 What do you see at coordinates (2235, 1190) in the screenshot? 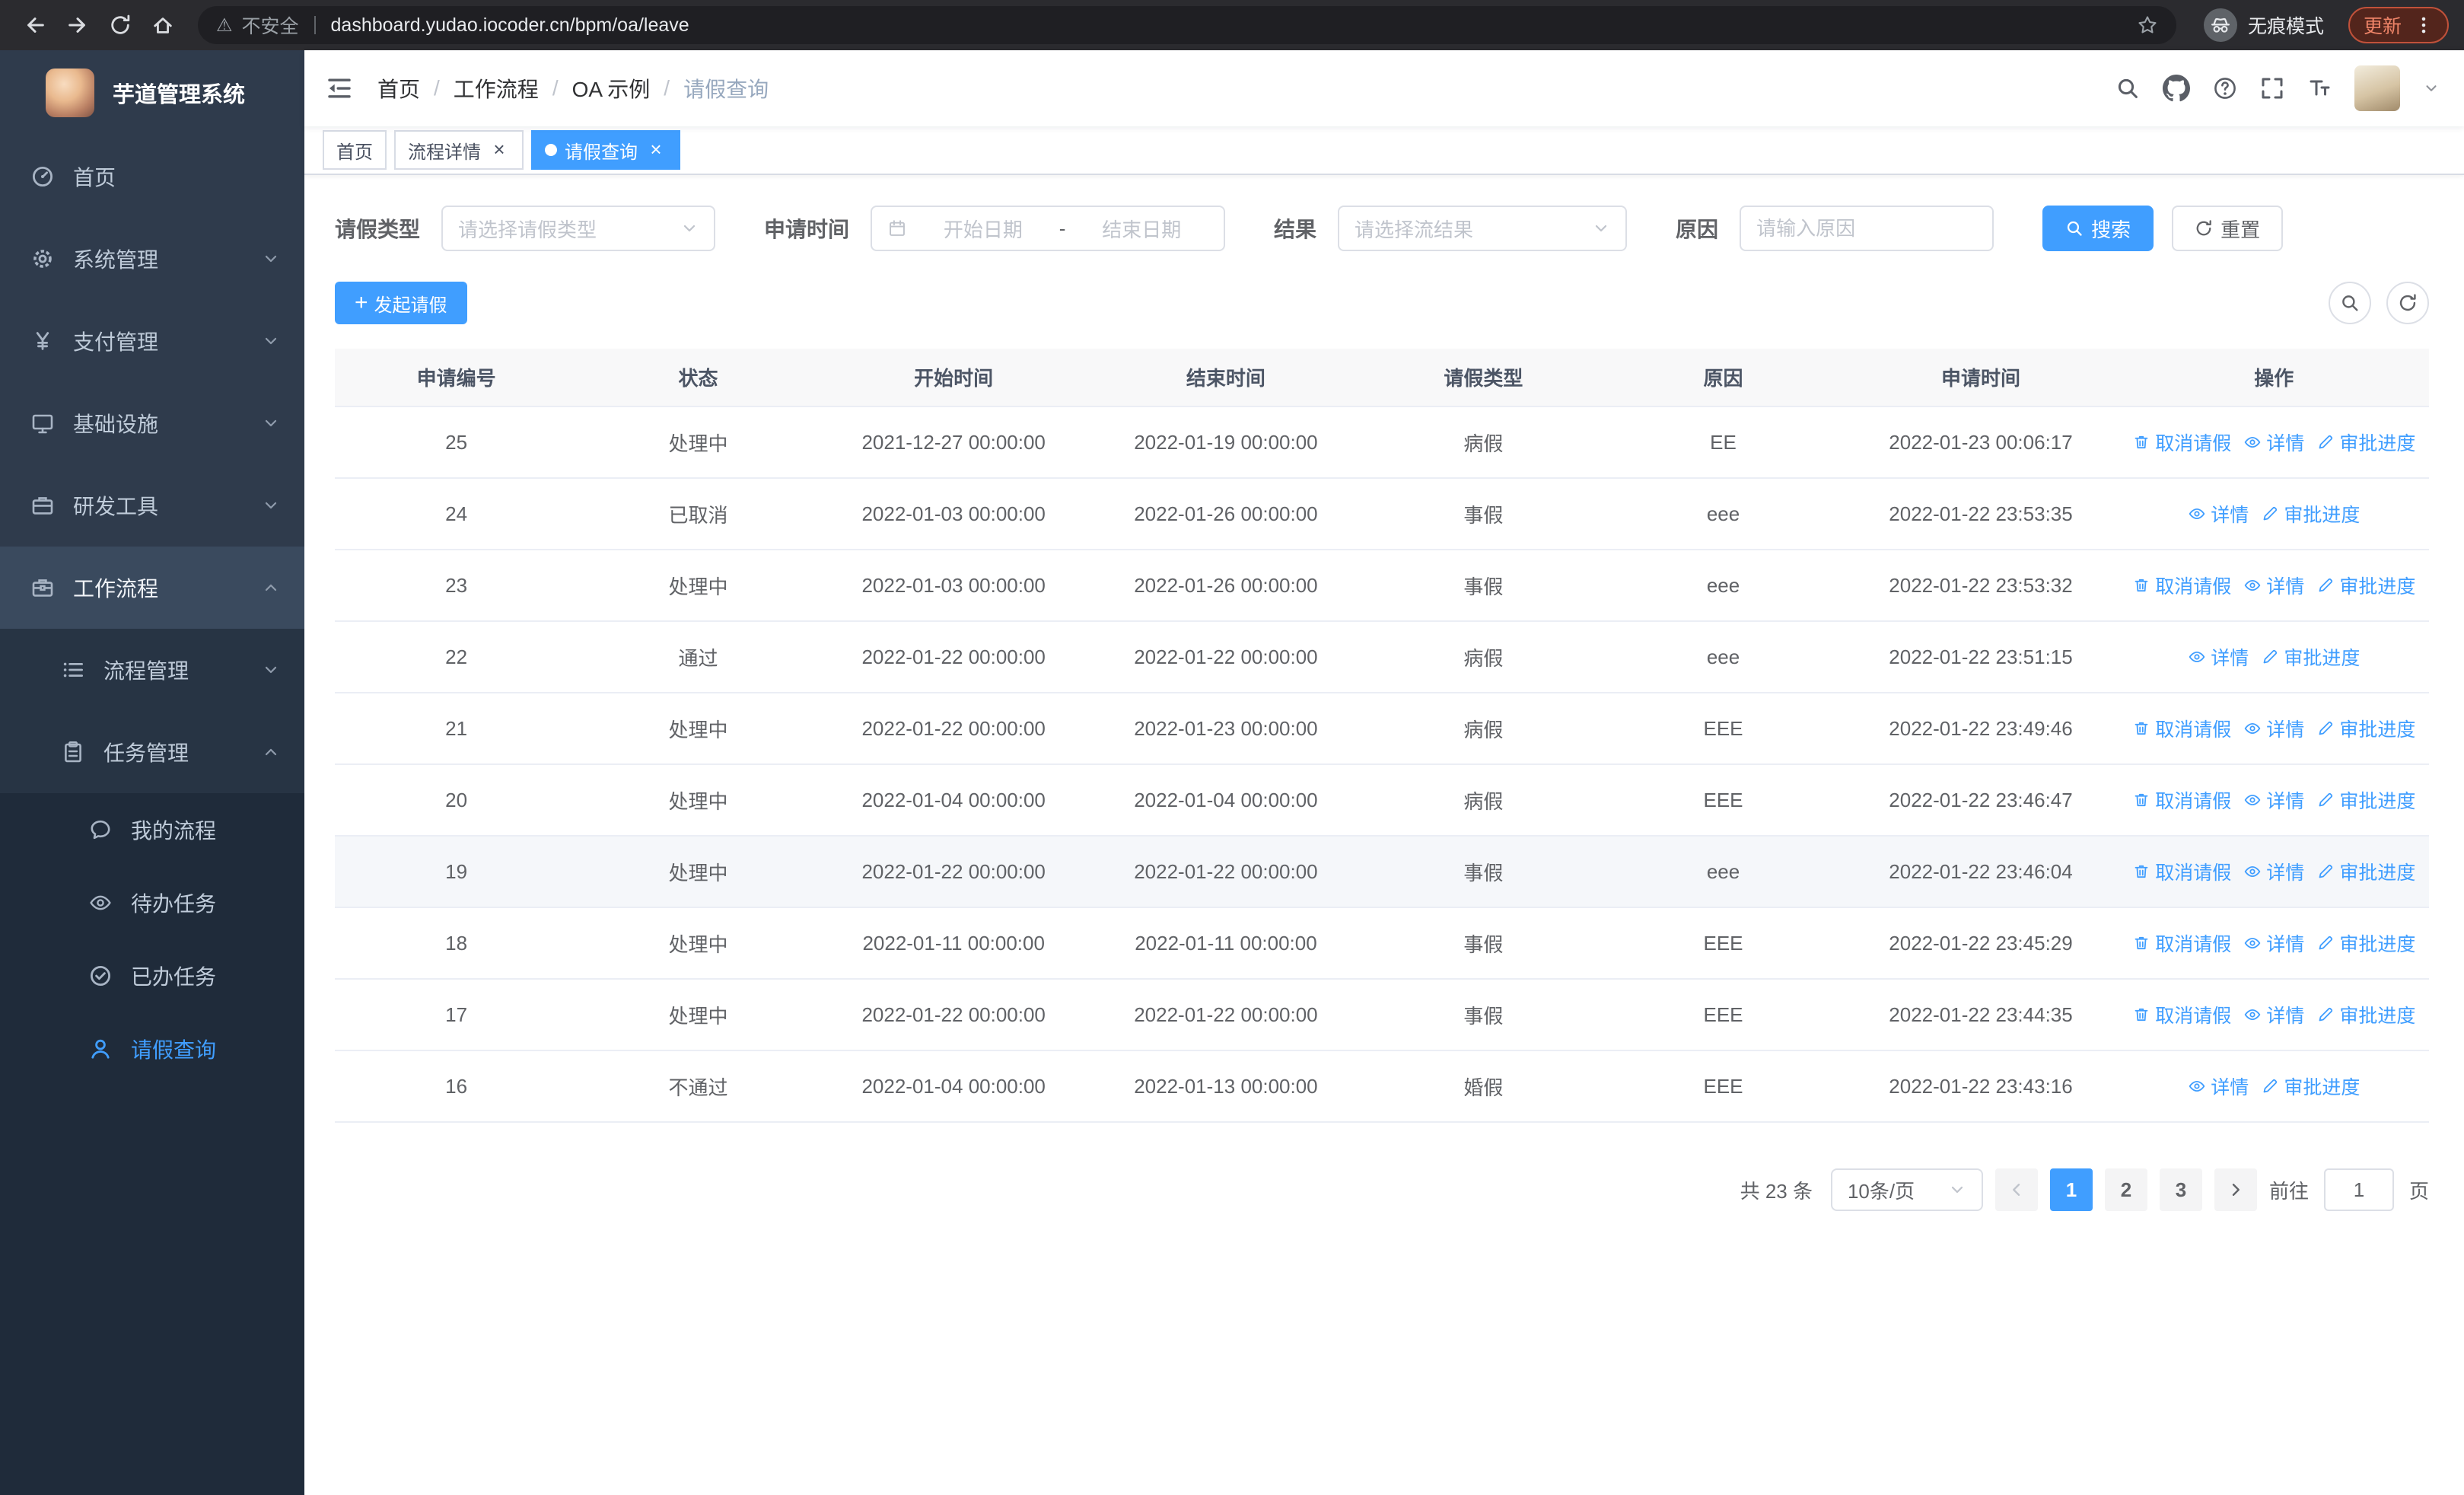
I see `next-page-button` at bounding box center [2235, 1190].